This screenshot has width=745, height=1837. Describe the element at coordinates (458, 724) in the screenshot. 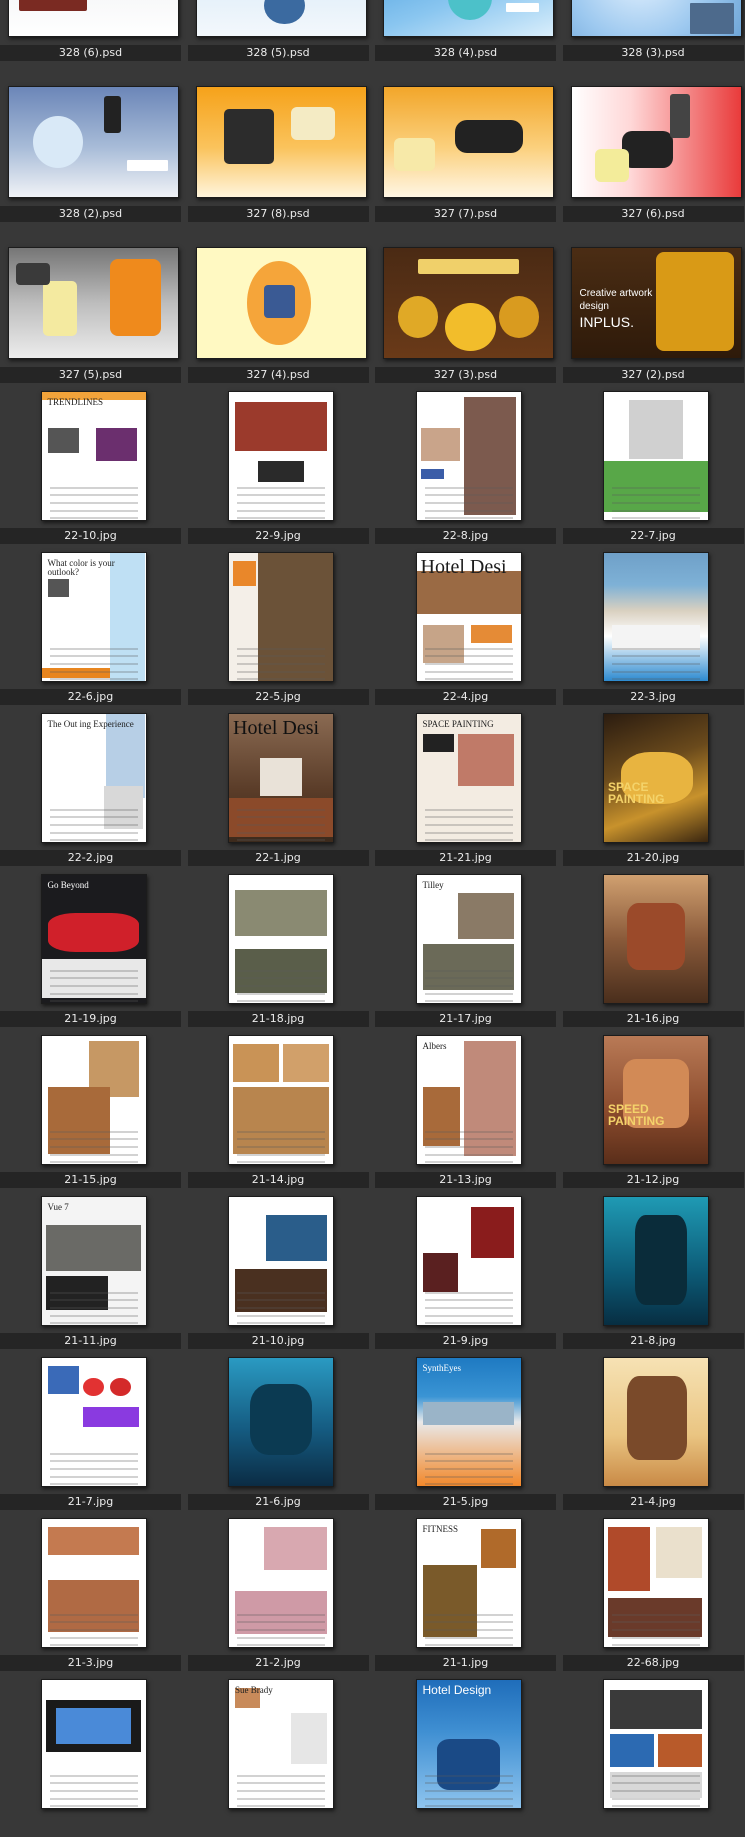

I see `thumbnail-title-text: SPACE PAINTING` at that location.